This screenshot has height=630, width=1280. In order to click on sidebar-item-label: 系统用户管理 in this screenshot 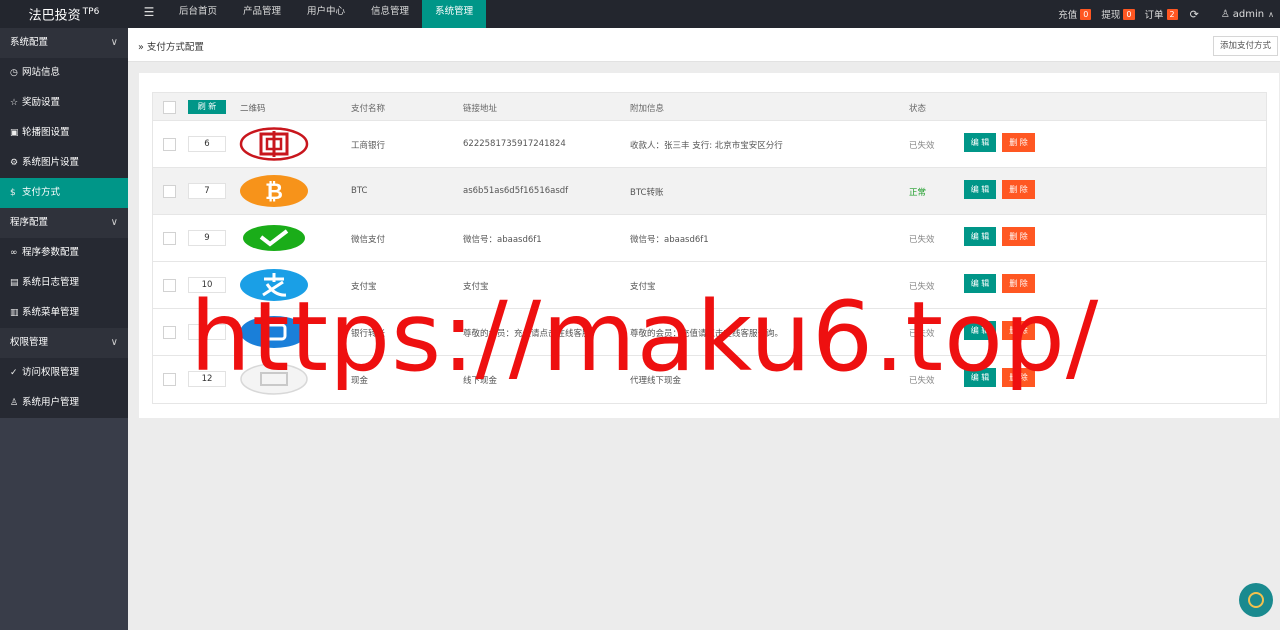, I will do `click(51, 402)`.